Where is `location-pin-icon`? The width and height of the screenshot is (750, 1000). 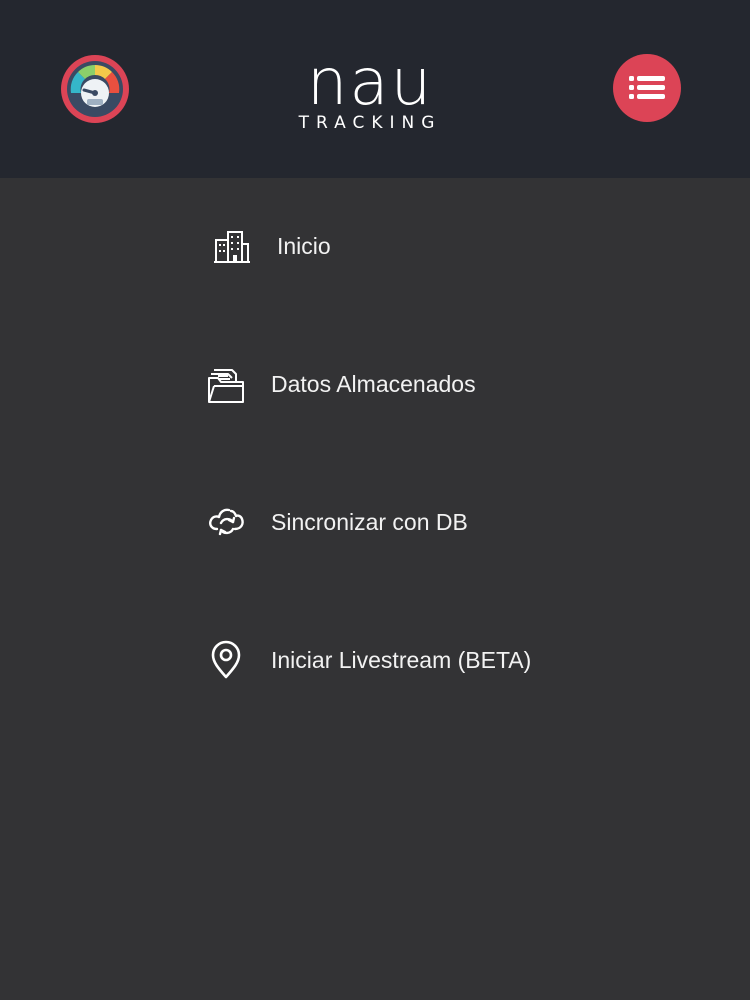 location-pin-icon is located at coordinates (232, 660).